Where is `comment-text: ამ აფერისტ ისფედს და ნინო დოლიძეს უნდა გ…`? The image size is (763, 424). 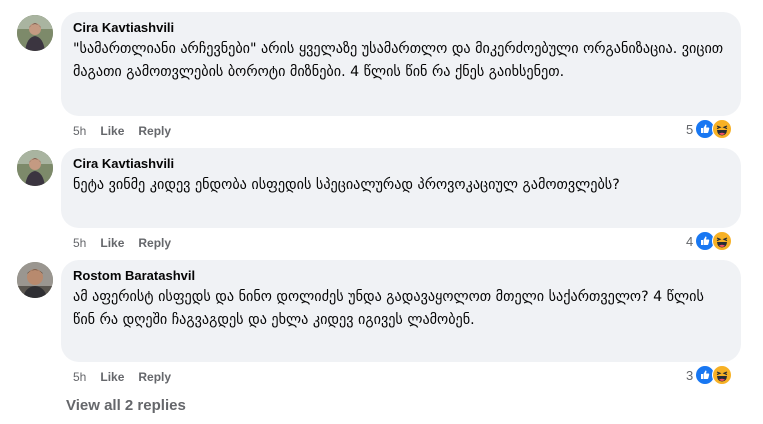 comment-text: ამ აფერისტ ისფედს და ნინო დოლიძეს უნდა გ… is located at coordinates (388, 308).